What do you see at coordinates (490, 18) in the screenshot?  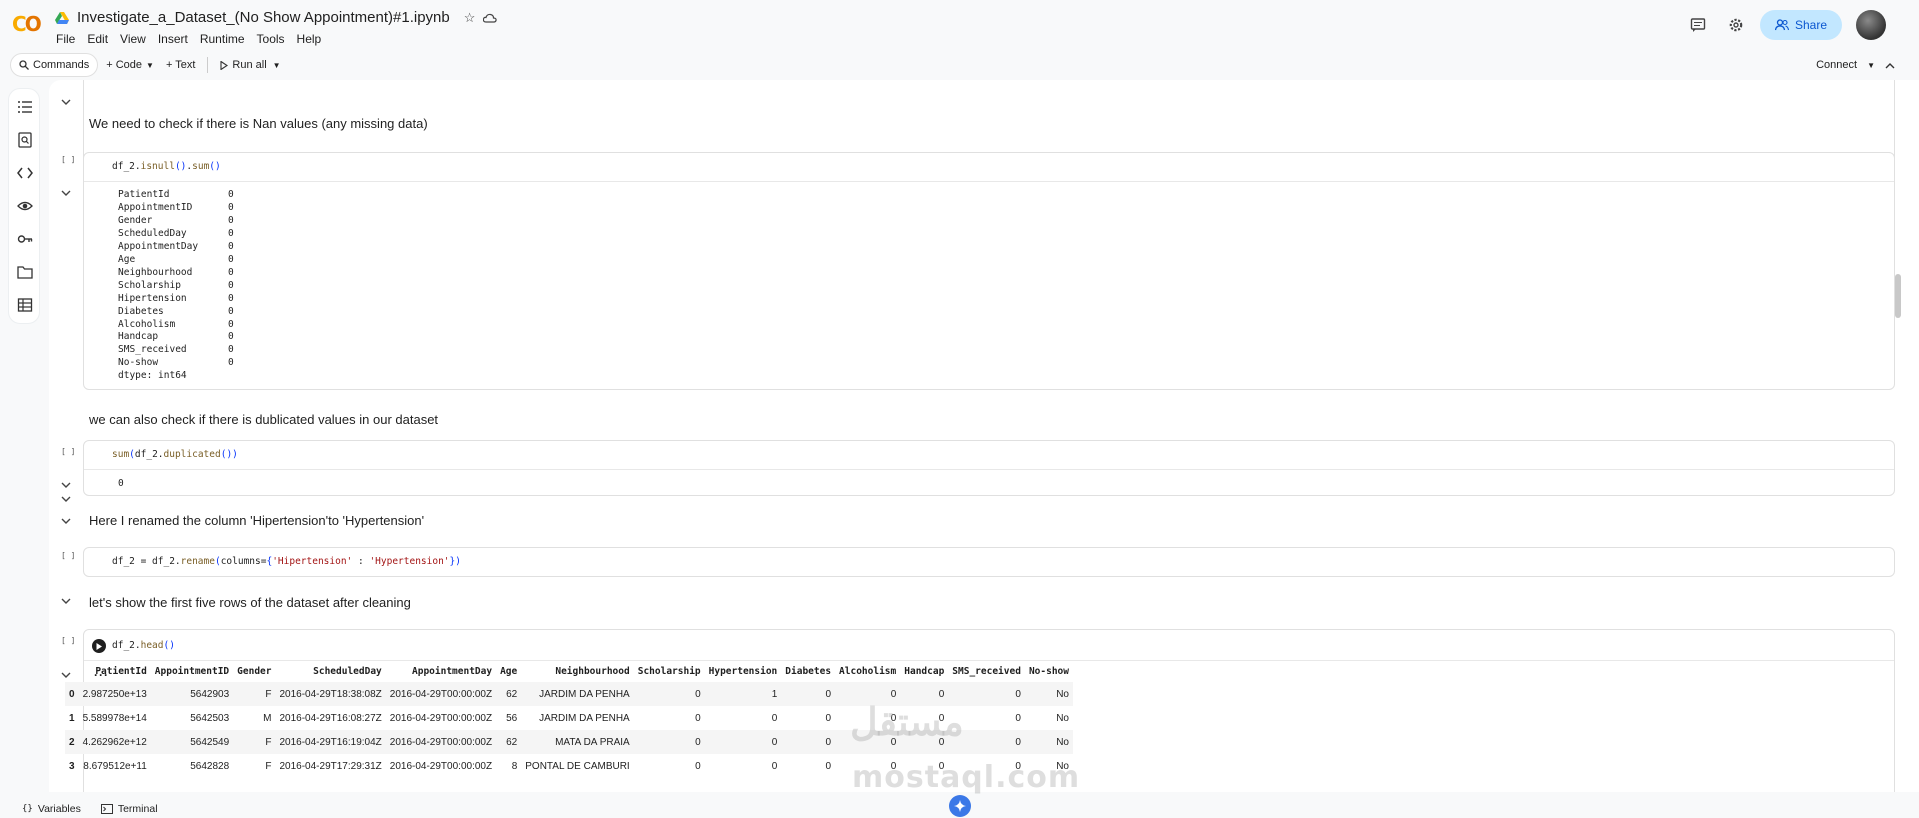 I see `cloud-icon` at bounding box center [490, 18].